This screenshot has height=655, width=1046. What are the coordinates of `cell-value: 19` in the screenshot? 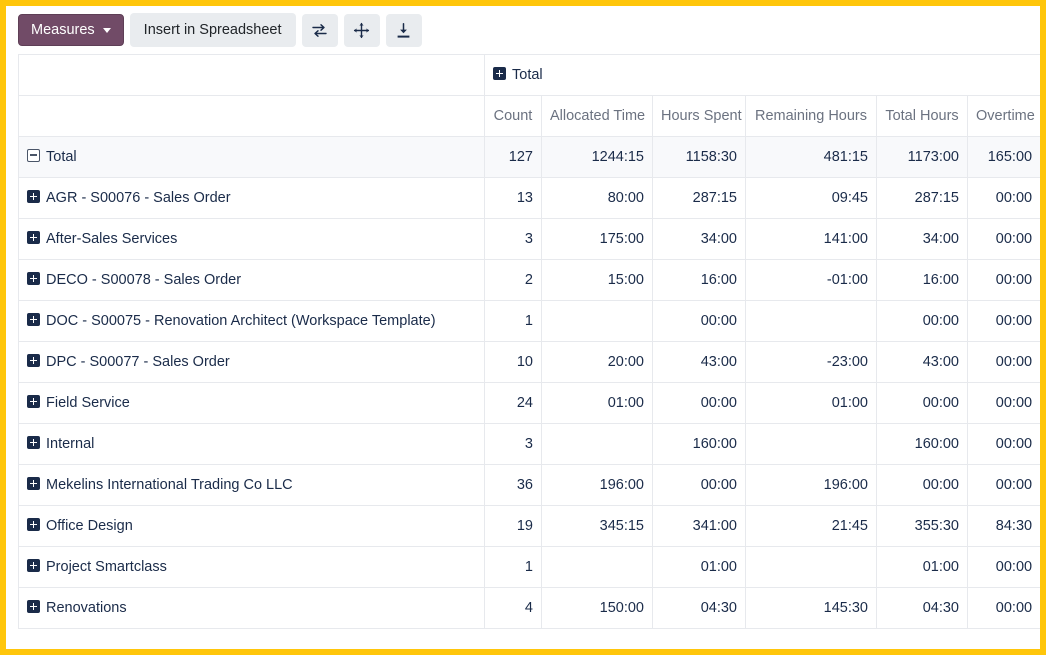 It's located at (513, 526).